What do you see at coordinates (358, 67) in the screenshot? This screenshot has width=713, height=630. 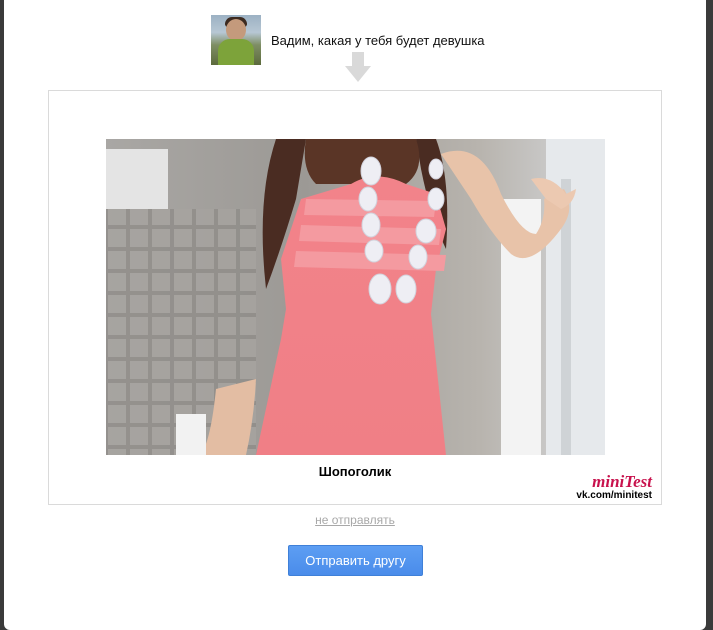 I see `arrow-down-icon` at bounding box center [358, 67].